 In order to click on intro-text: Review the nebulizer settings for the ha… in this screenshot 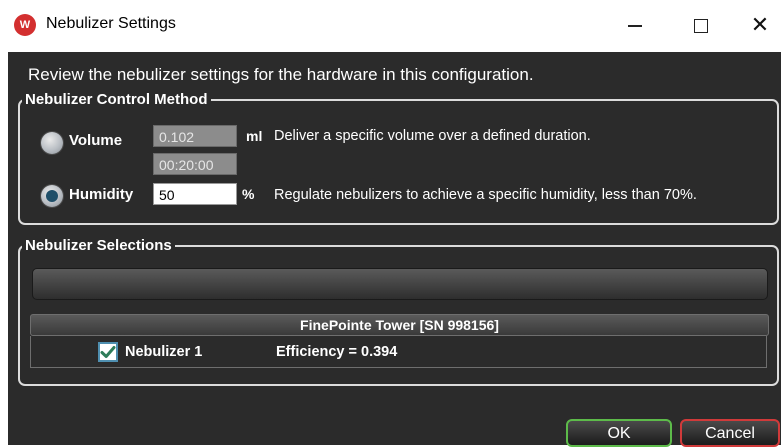, I will do `click(281, 74)`.